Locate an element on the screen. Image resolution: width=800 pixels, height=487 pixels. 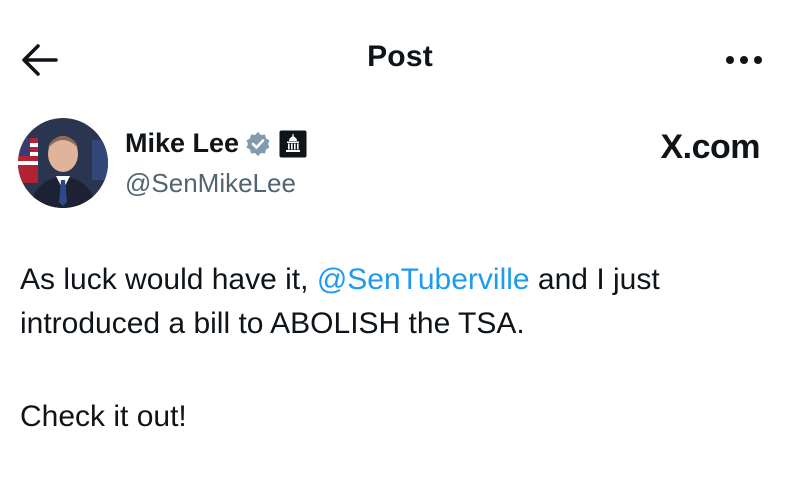
author-name-row: Mike Lee is located at coordinates (216, 143).